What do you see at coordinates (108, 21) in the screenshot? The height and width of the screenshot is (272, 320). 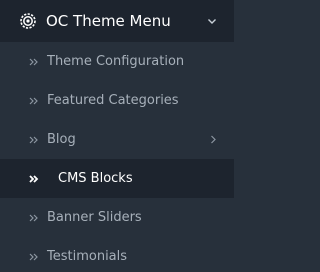 I see `menu-title: OC Theme Menu` at bounding box center [108, 21].